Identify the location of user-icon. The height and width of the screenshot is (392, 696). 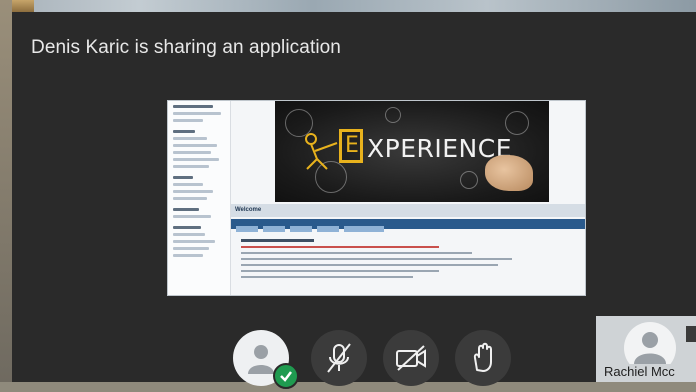
(261, 359).